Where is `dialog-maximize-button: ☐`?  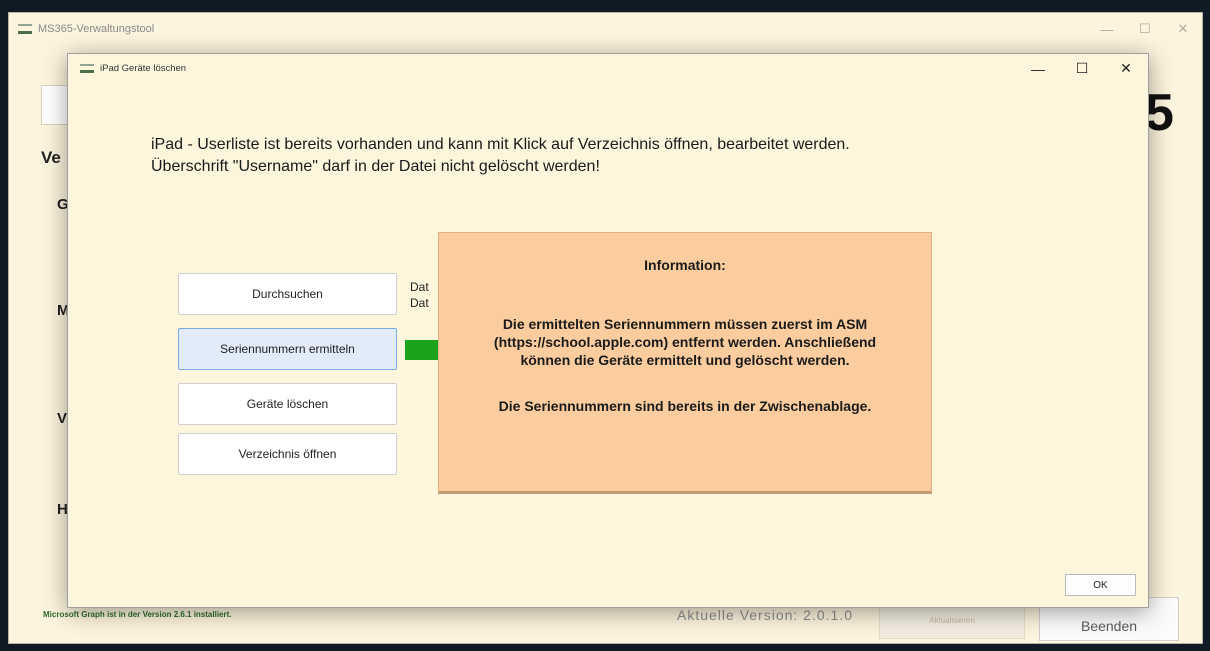
dialog-maximize-button: ☐ is located at coordinates (1082, 68).